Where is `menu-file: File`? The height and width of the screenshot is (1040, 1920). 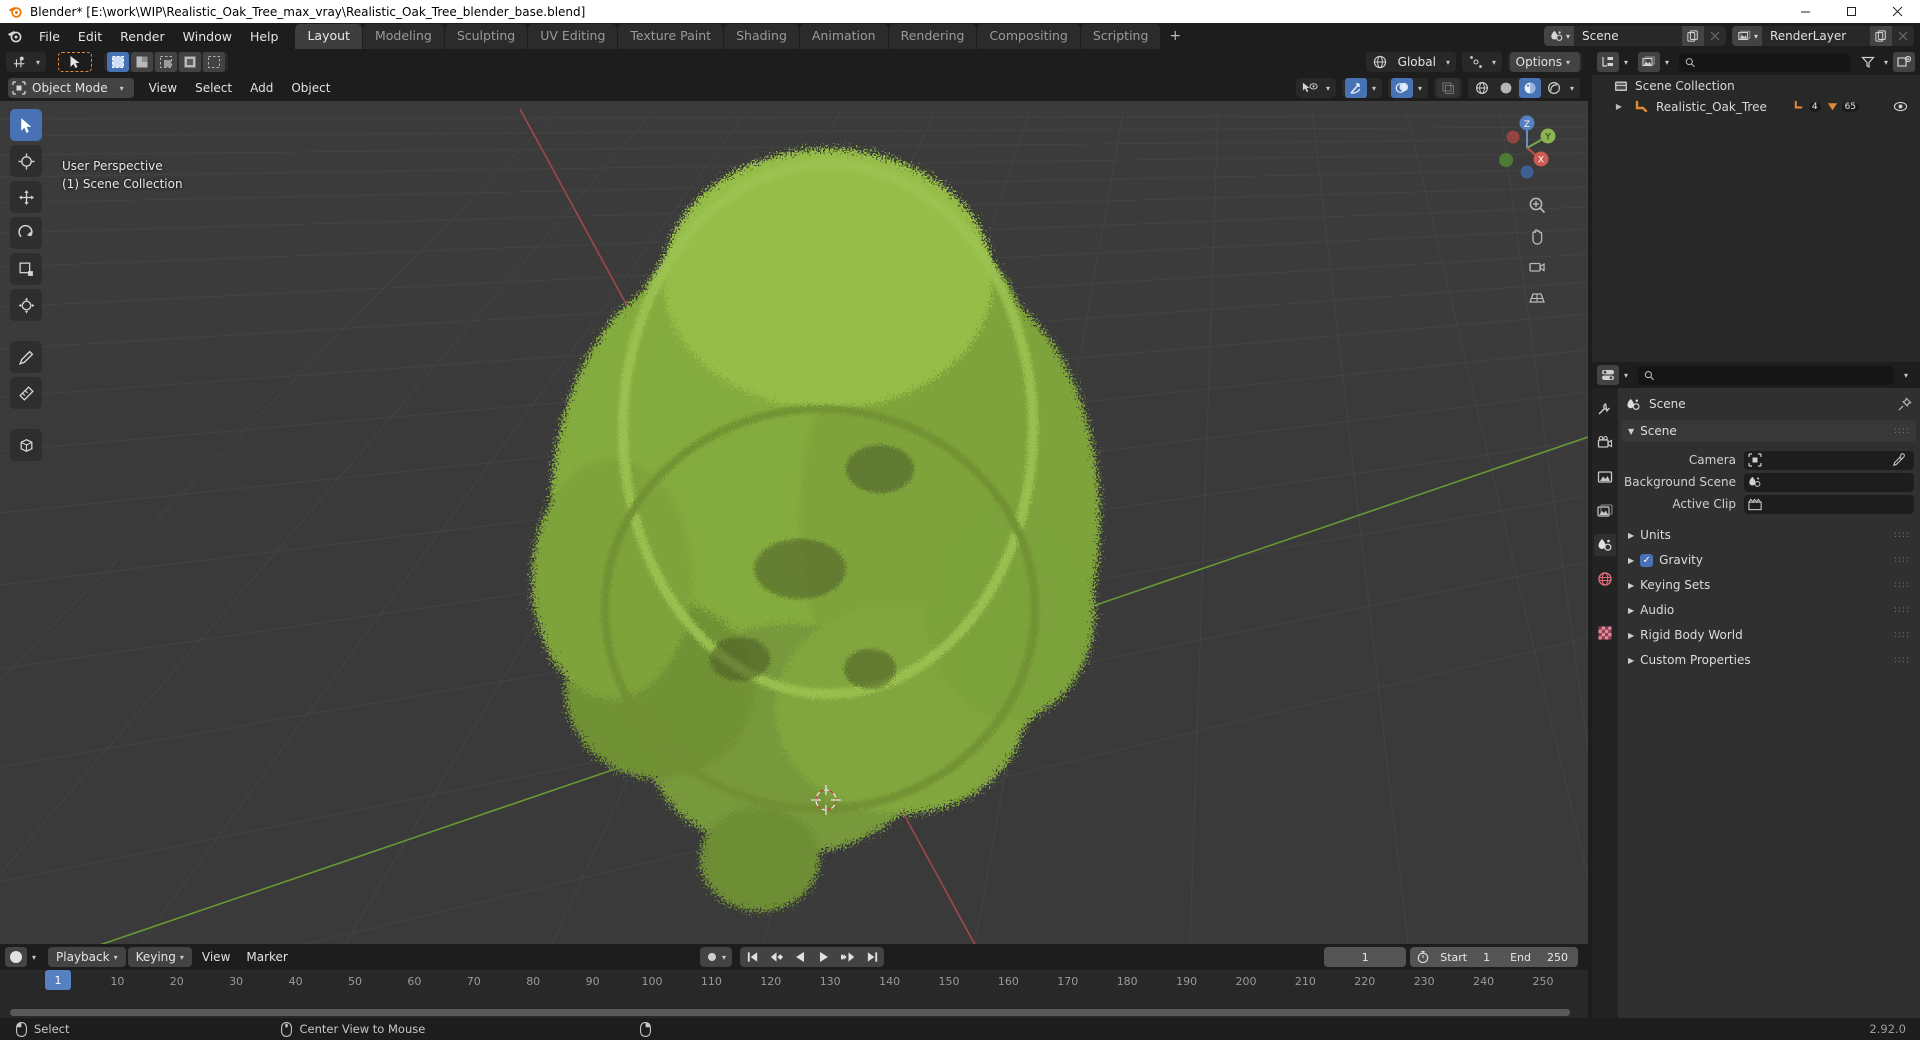
menu-file: File is located at coordinates (49, 36).